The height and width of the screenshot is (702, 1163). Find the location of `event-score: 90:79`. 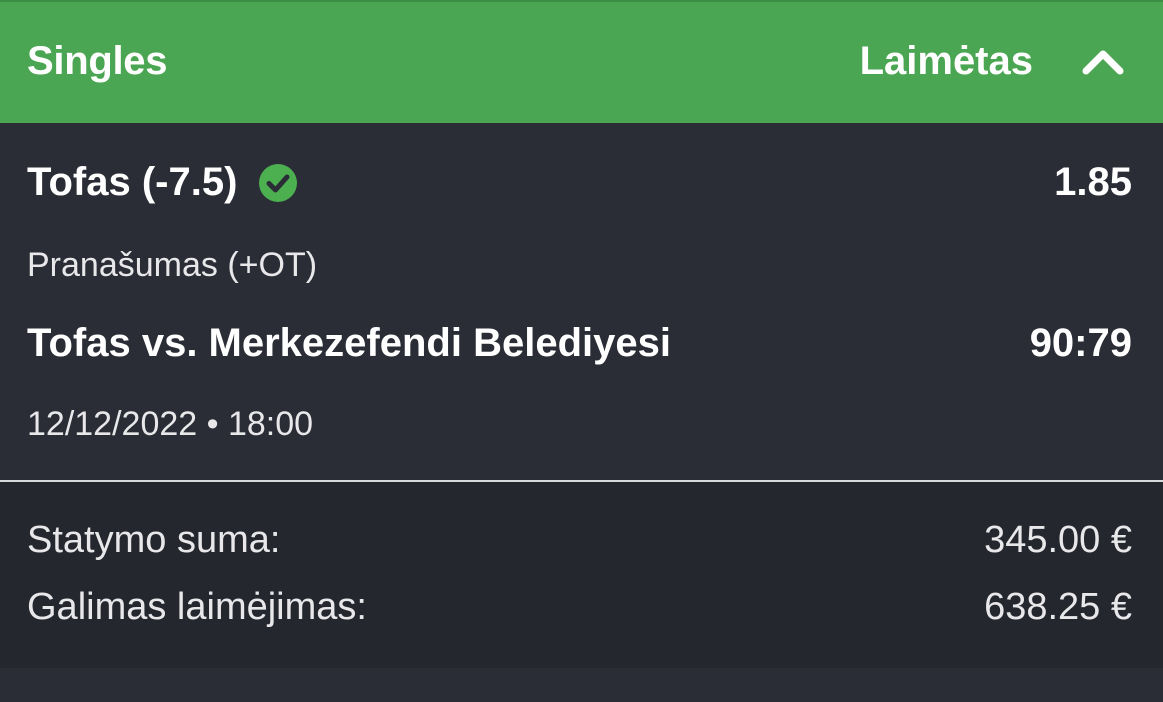

event-score: 90:79 is located at coordinates (1080, 343).